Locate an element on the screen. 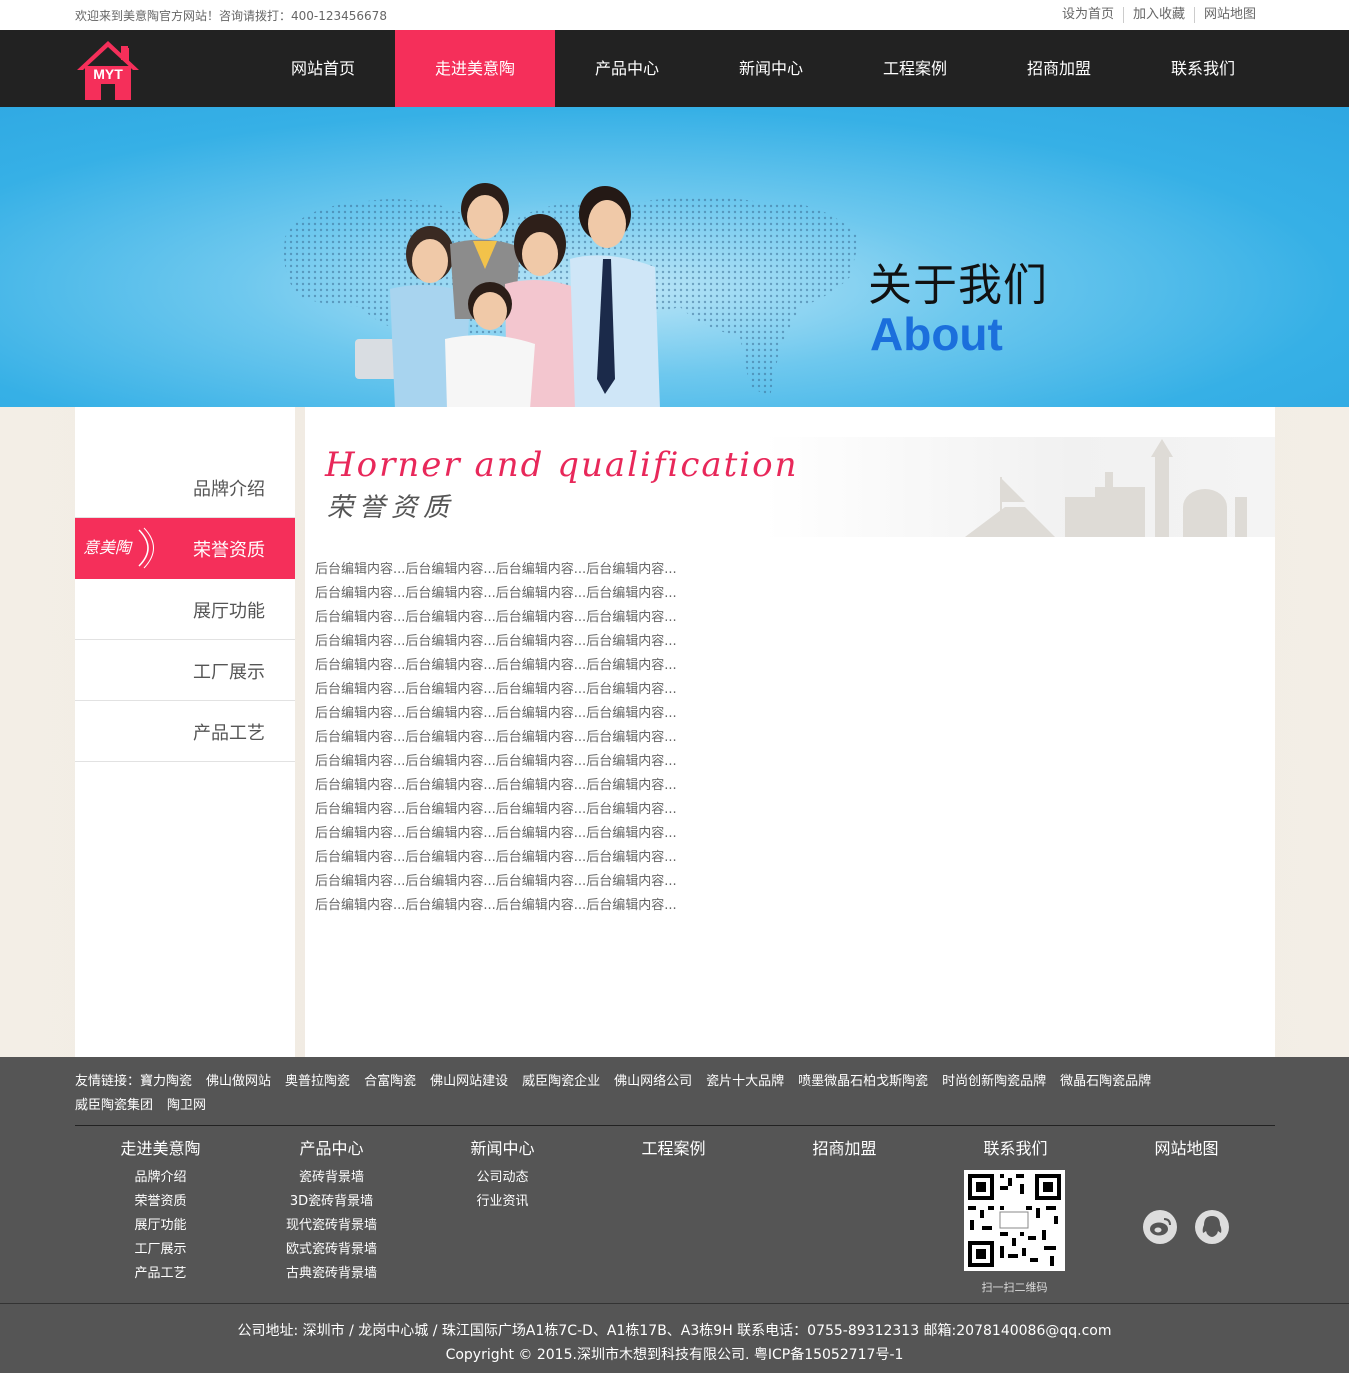 The image size is (1349, 1373). footer-link: 古典瓷砖背景墙 is located at coordinates (331, 1277).